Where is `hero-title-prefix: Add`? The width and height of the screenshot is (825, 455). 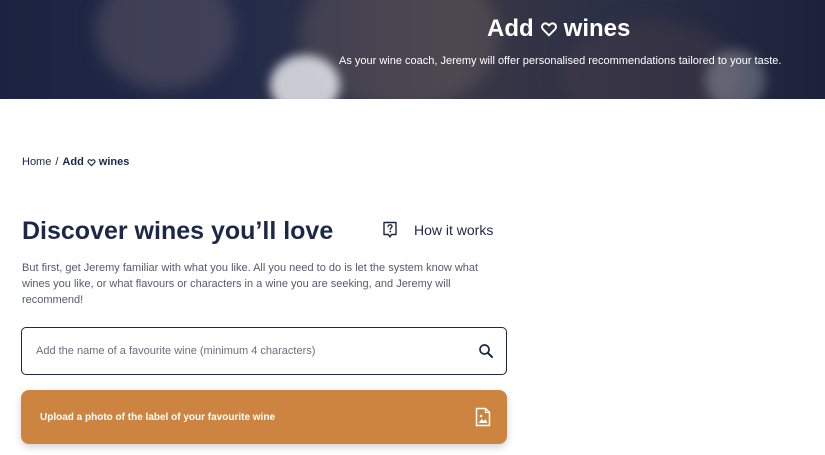
hero-title-prefix: Add is located at coordinates (510, 28).